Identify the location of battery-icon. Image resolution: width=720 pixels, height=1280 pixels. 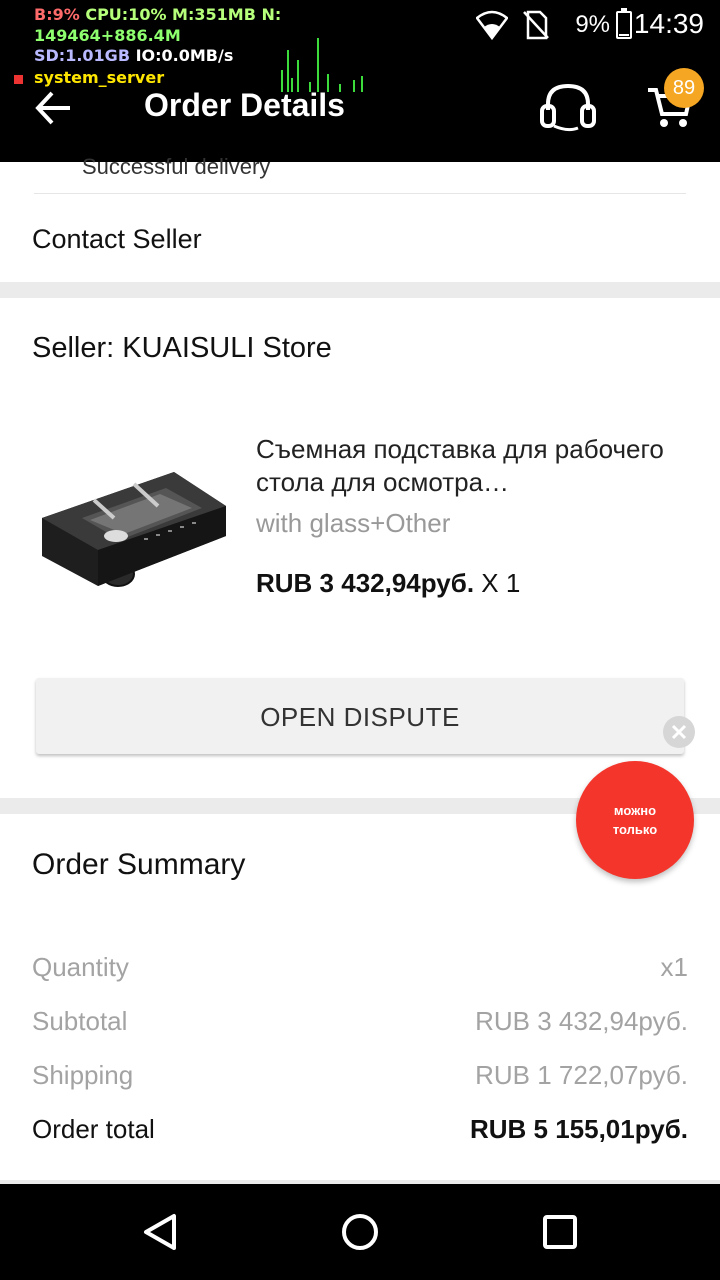
(624, 23).